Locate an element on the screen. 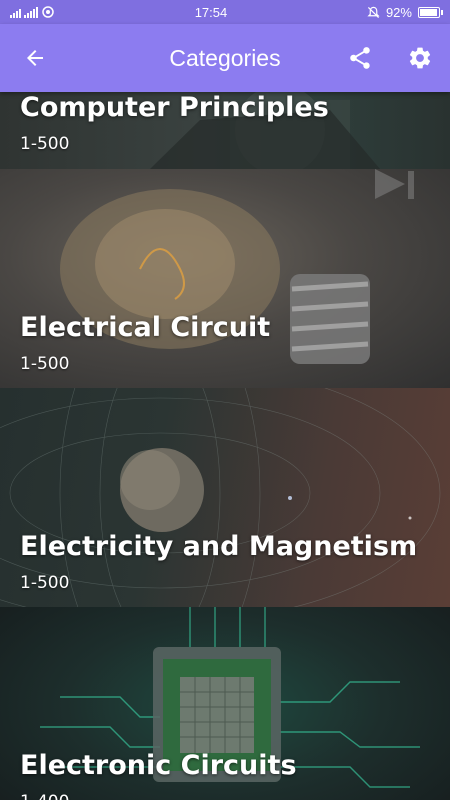  page-title: Categories is located at coordinates (225, 58).